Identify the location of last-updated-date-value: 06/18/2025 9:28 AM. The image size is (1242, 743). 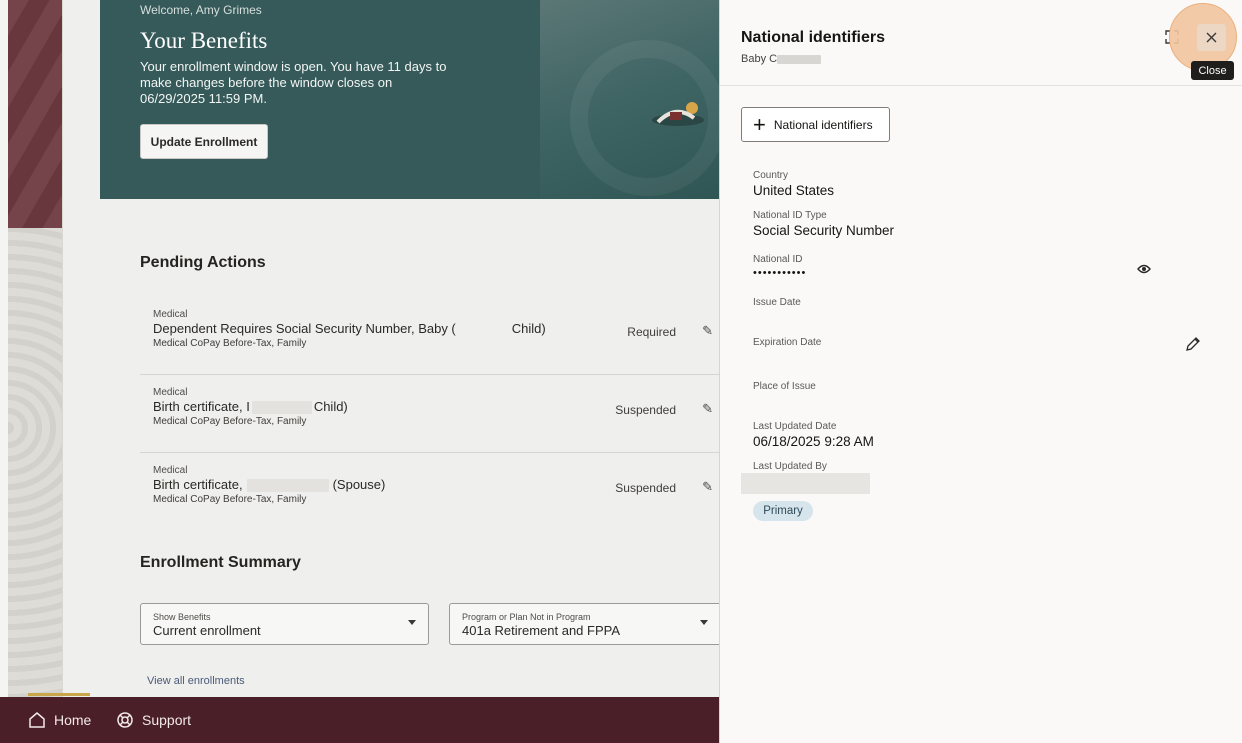
(813, 441).